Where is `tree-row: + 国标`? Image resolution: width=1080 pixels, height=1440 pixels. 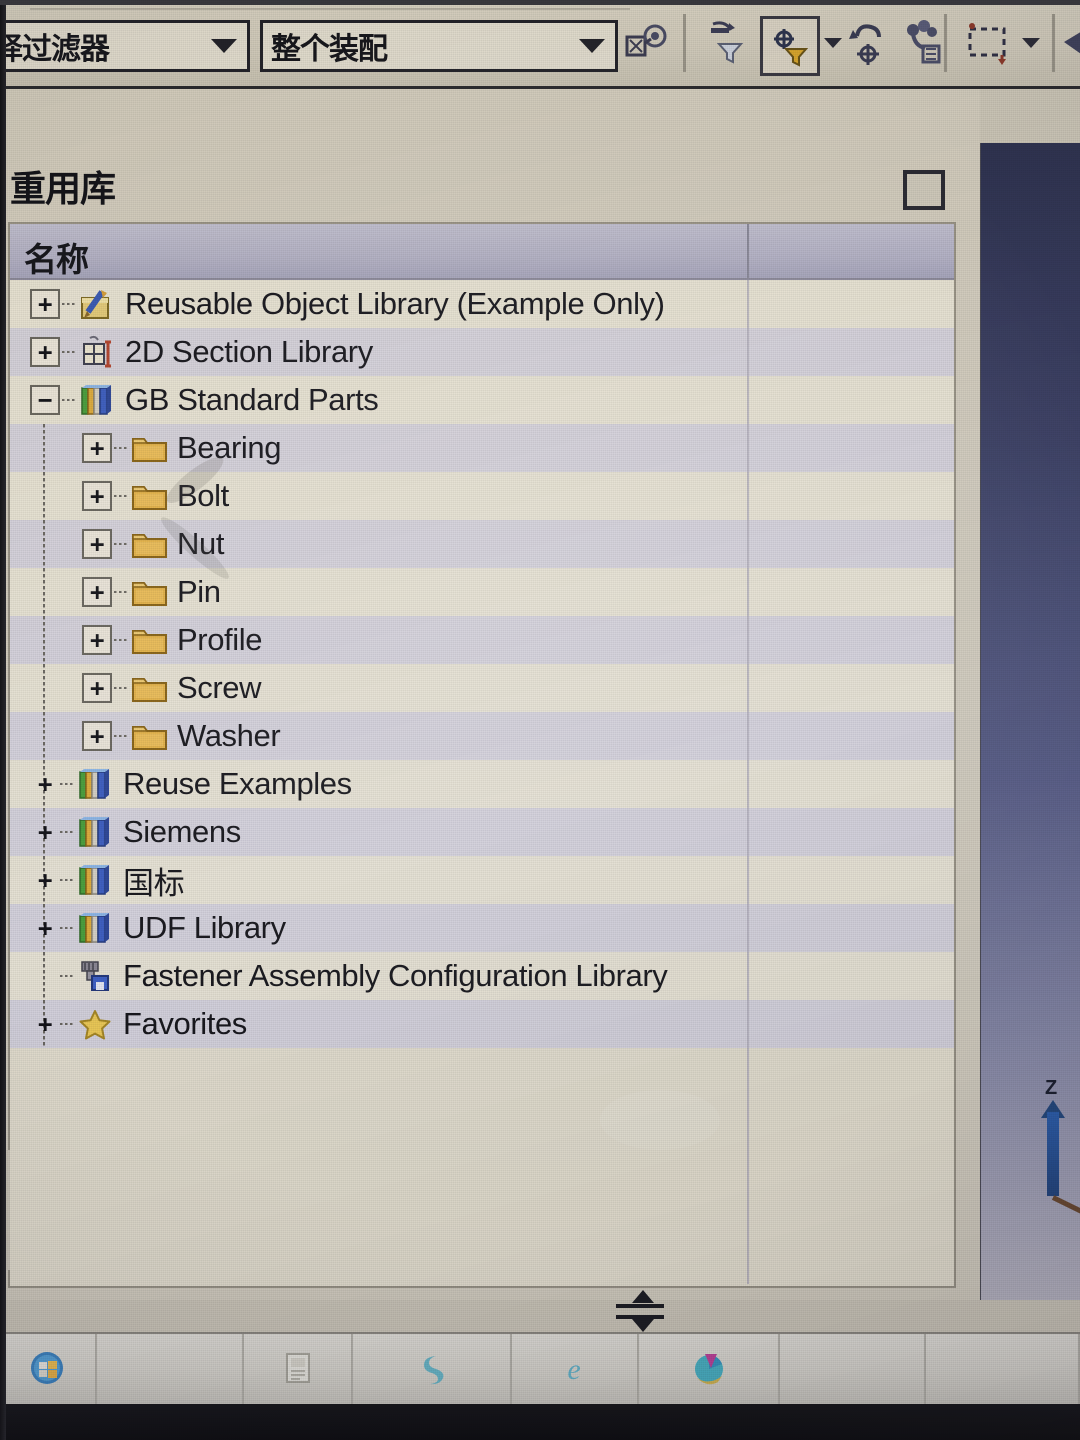
tree-row: + 国标 is located at coordinates (482, 880).